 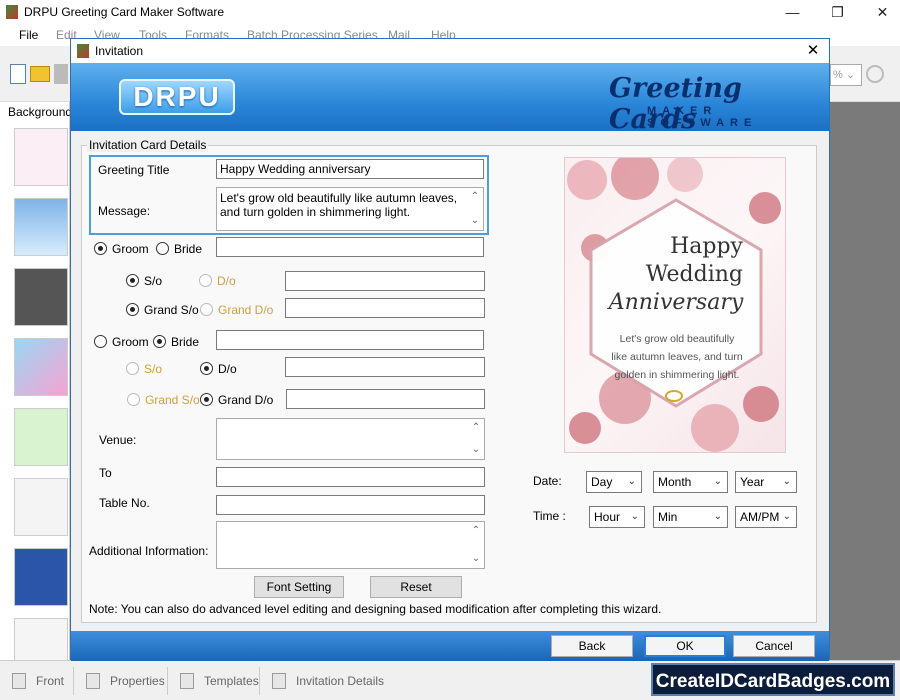 What do you see at coordinates (690, 482) in the screenshot?
I see `month-select: Month ⌄` at bounding box center [690, 482].